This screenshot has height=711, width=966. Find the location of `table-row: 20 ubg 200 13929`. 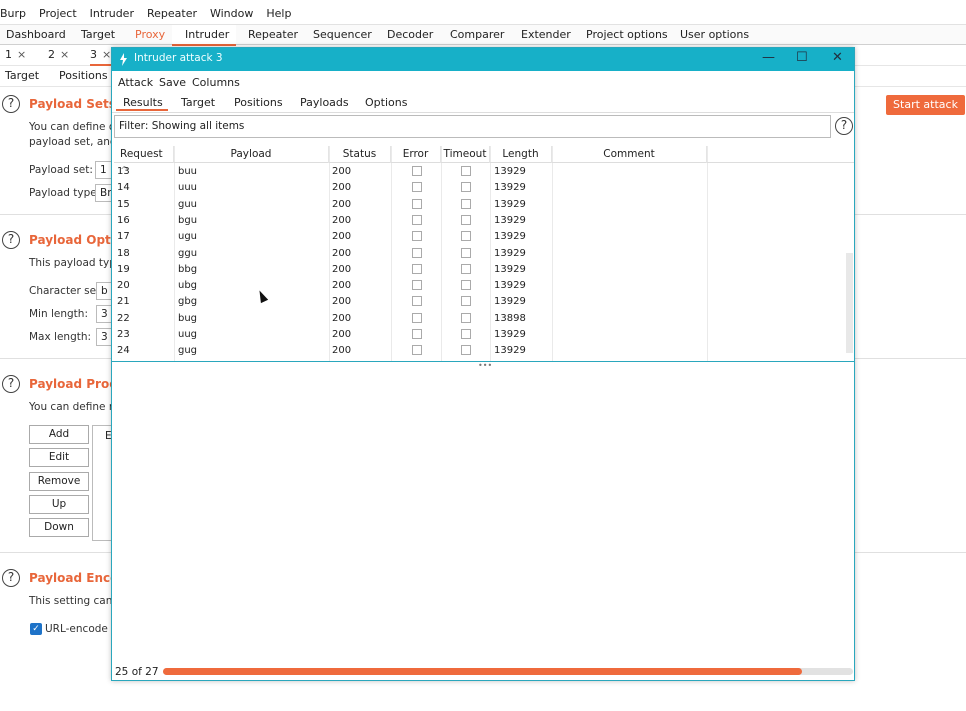

table-row: 20 ubg 200 13929 is located at coordinates (479, 286).